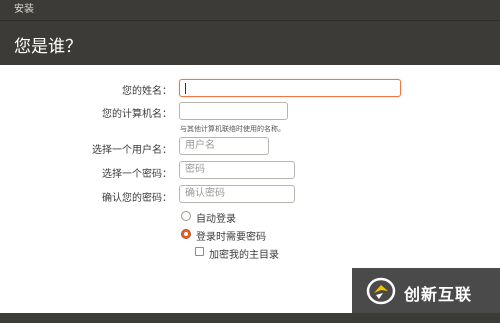  I want to click on auto-login-label: 自动登录, so click(216, 217).